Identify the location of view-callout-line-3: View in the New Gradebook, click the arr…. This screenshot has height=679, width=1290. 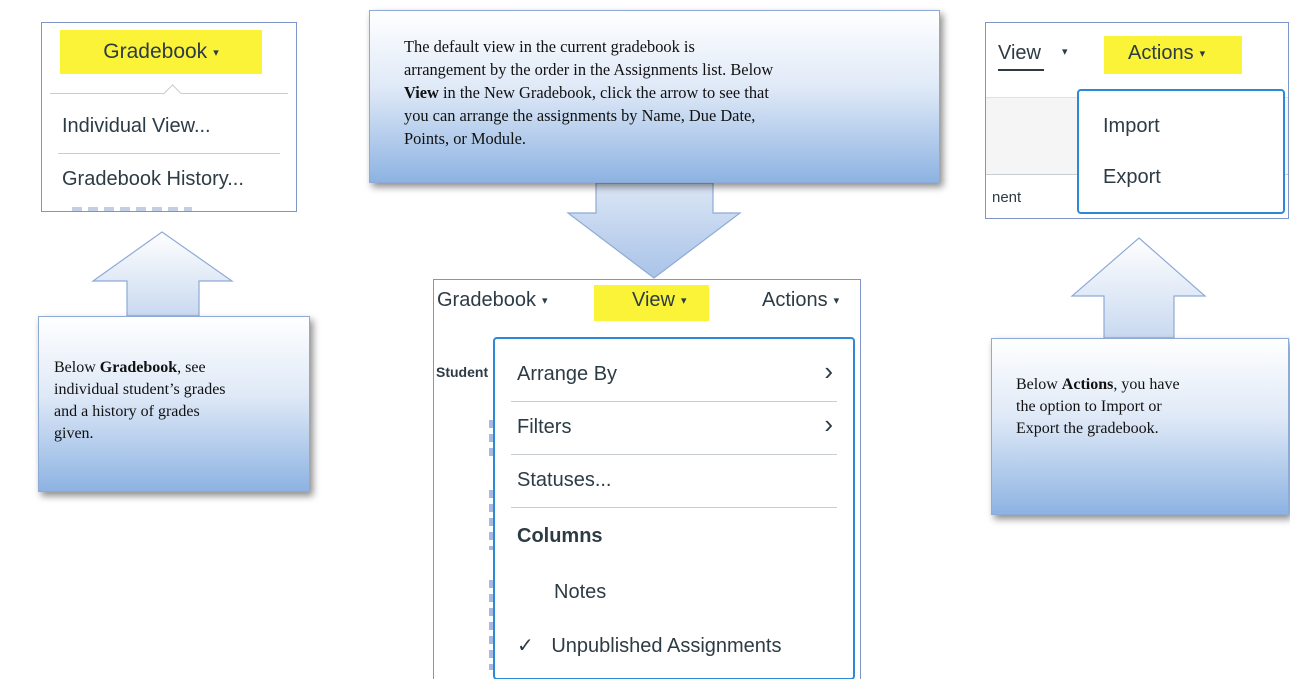
(659, 92).